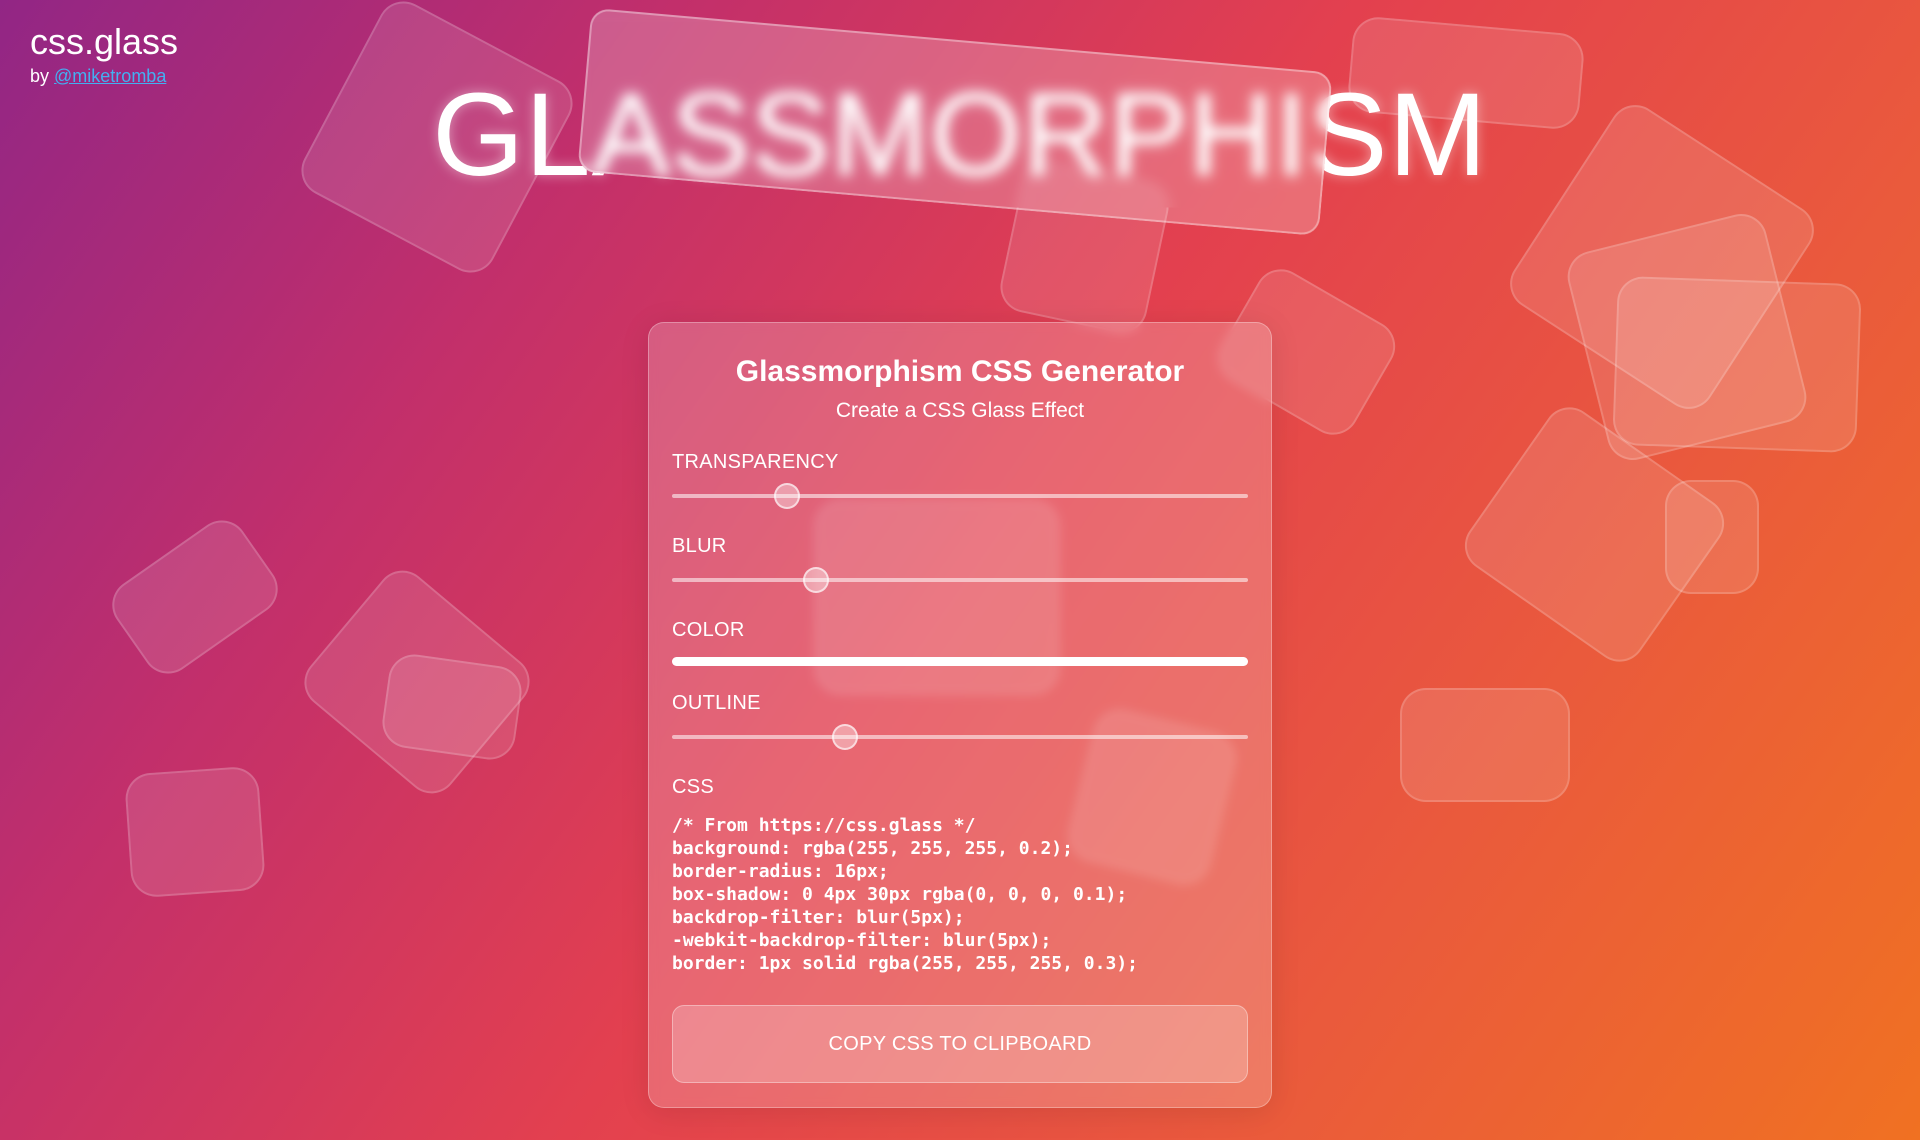  I want to click on color-label: COLOR, so click(708, 630).